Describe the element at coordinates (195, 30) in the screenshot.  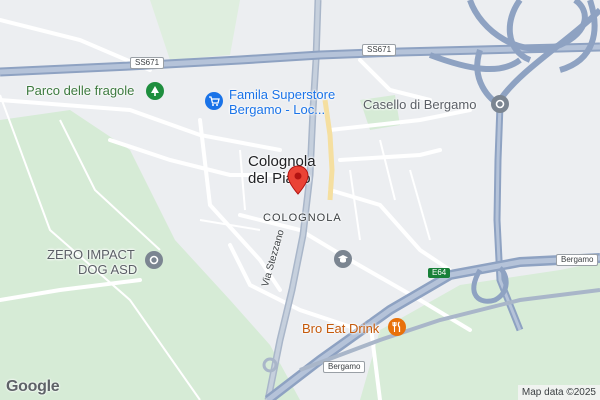
I see `green-area-north` at that location.